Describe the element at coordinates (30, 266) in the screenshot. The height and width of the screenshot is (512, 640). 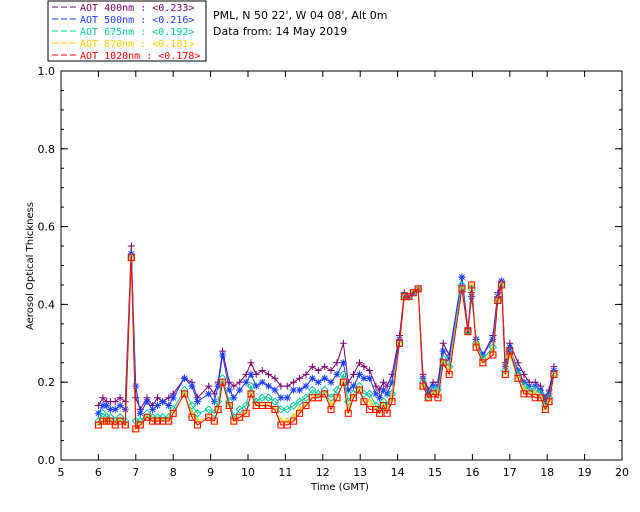
I see `y-axis-label: Aerosol Optical Thickness` at that location.